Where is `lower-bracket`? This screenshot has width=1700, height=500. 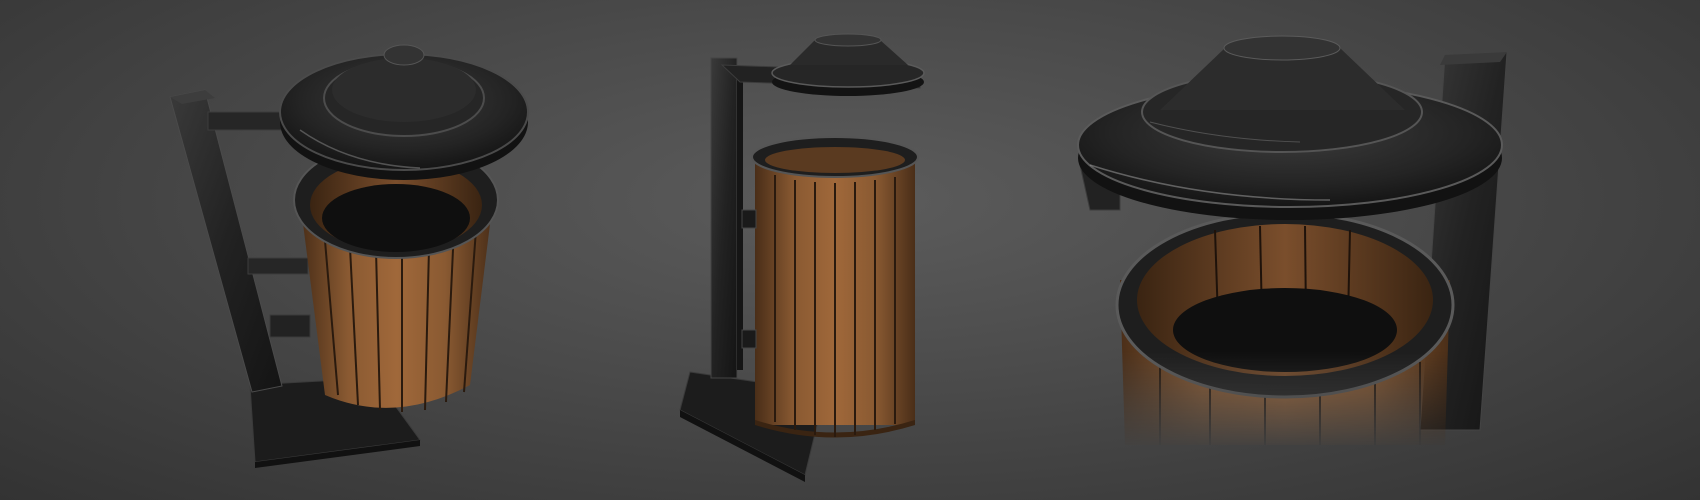 lower-bracket is located at coordinates (278, 266).